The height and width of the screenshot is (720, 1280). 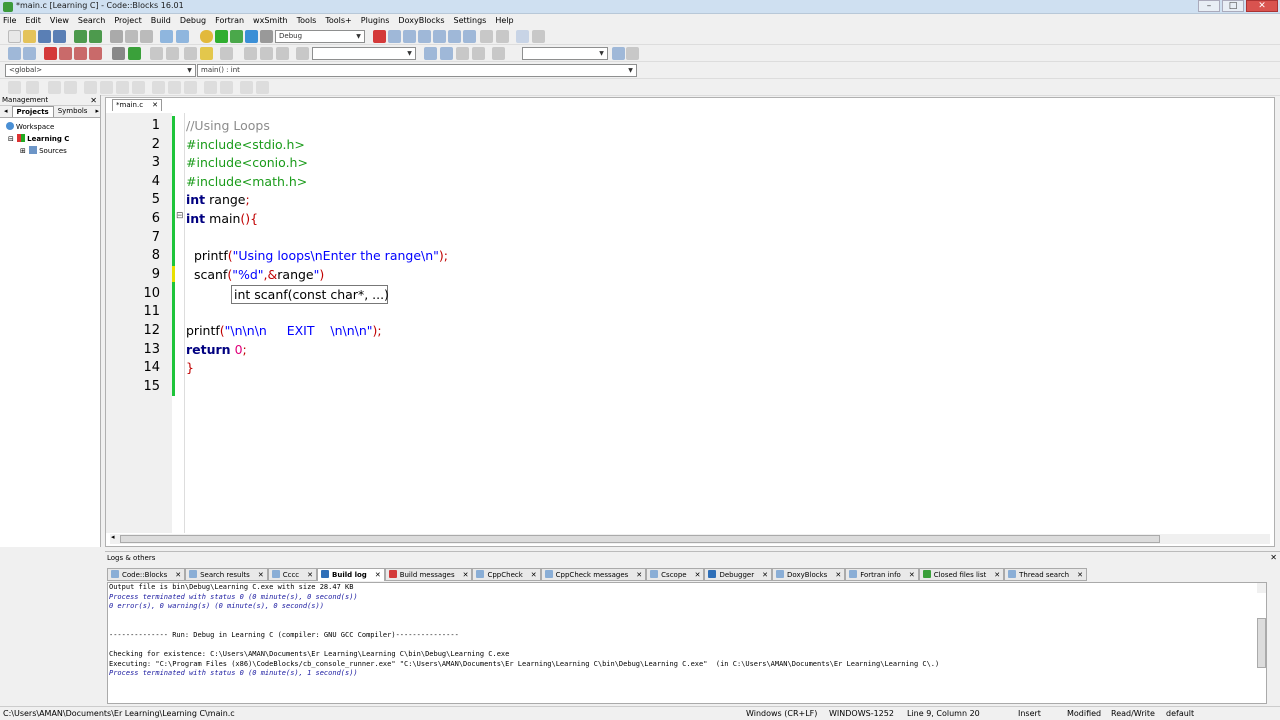 What do you see at coordinates (23, 151) in the screenshot?
I see `expand-icon: ⊞` at bounding box center [23, 151].